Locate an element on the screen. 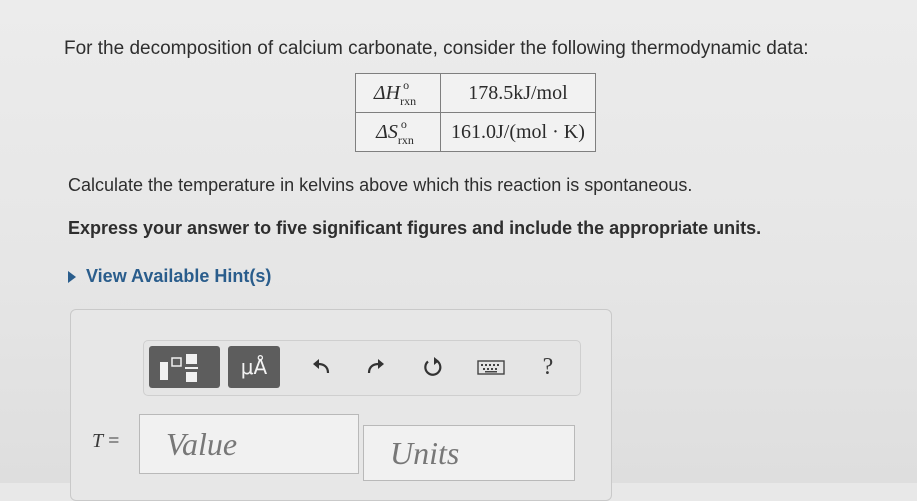 The width and height of the screenshot is (917, 501). reset-icon is located at coordinates (433, 366).